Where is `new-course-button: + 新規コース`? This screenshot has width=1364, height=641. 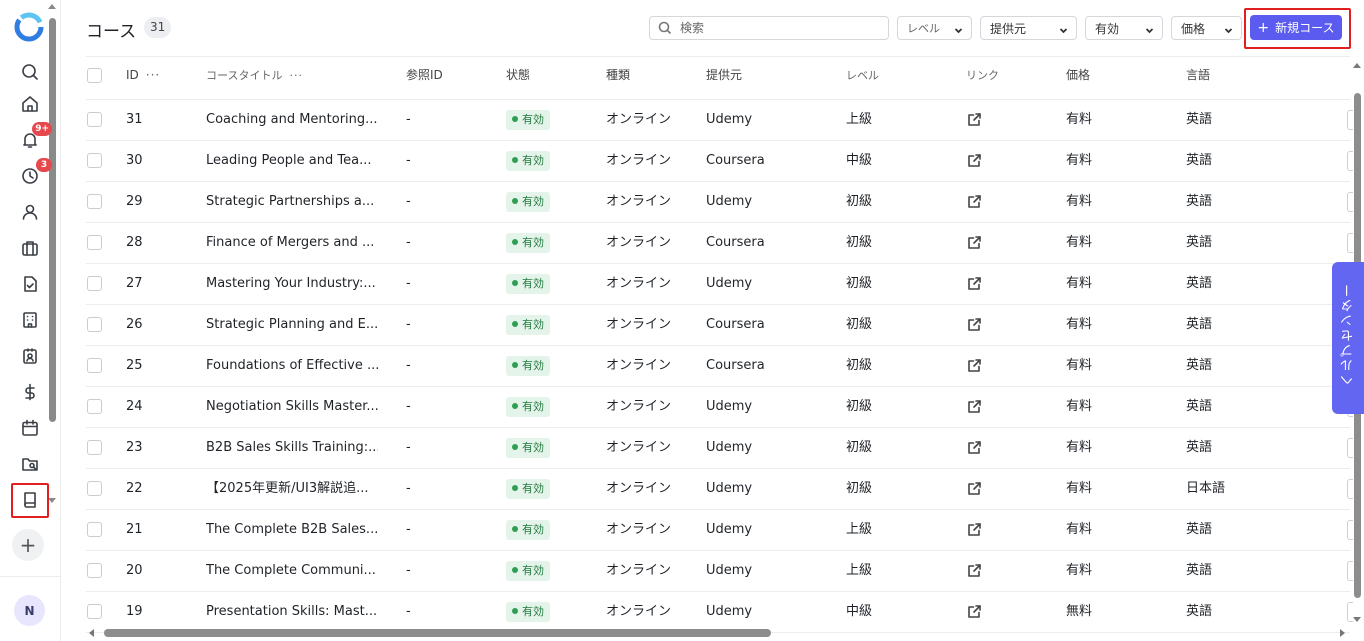 new-course-button: + 新規コース is located at coordinates (1296, 27).